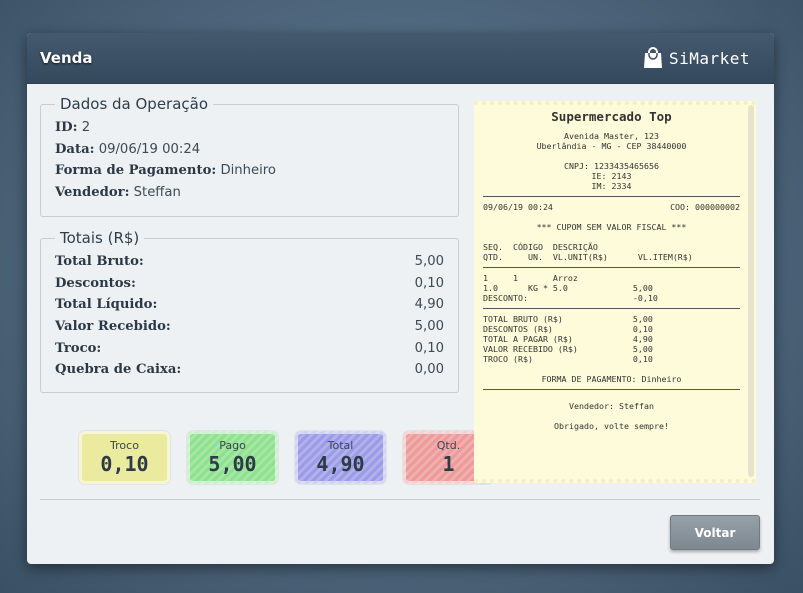  What do you see at coordinates (340, 445) in the screenshot?
I see `total-tile-label: Total` at bounding box center [340, 445].